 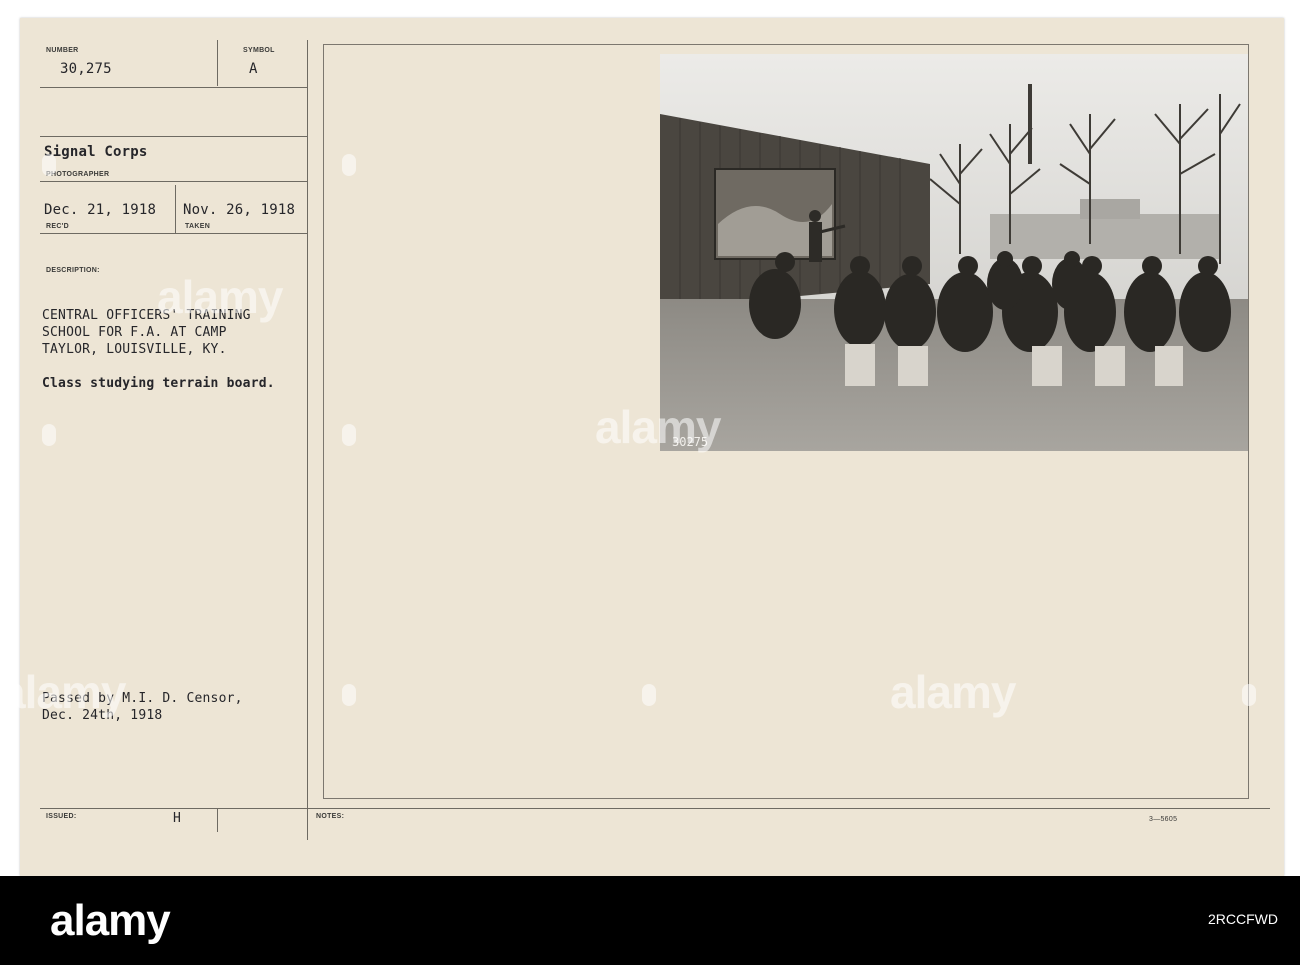 What do you see at coordinates (174, 136) in the screenshot?
I see `rule-above-photographer` at bounding box center [174, 136].